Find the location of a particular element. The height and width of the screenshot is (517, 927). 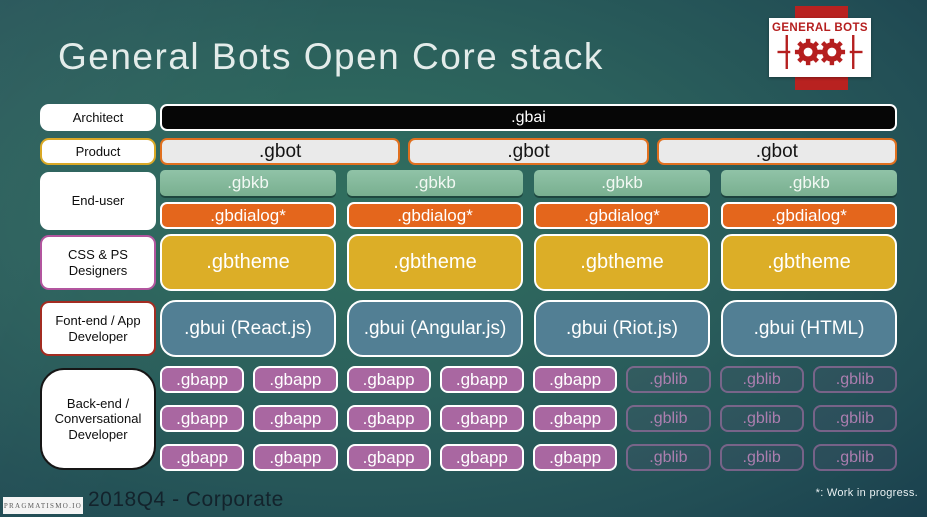

product-row: .gbot .gbot .gbot is located at coordinates (528, 151).